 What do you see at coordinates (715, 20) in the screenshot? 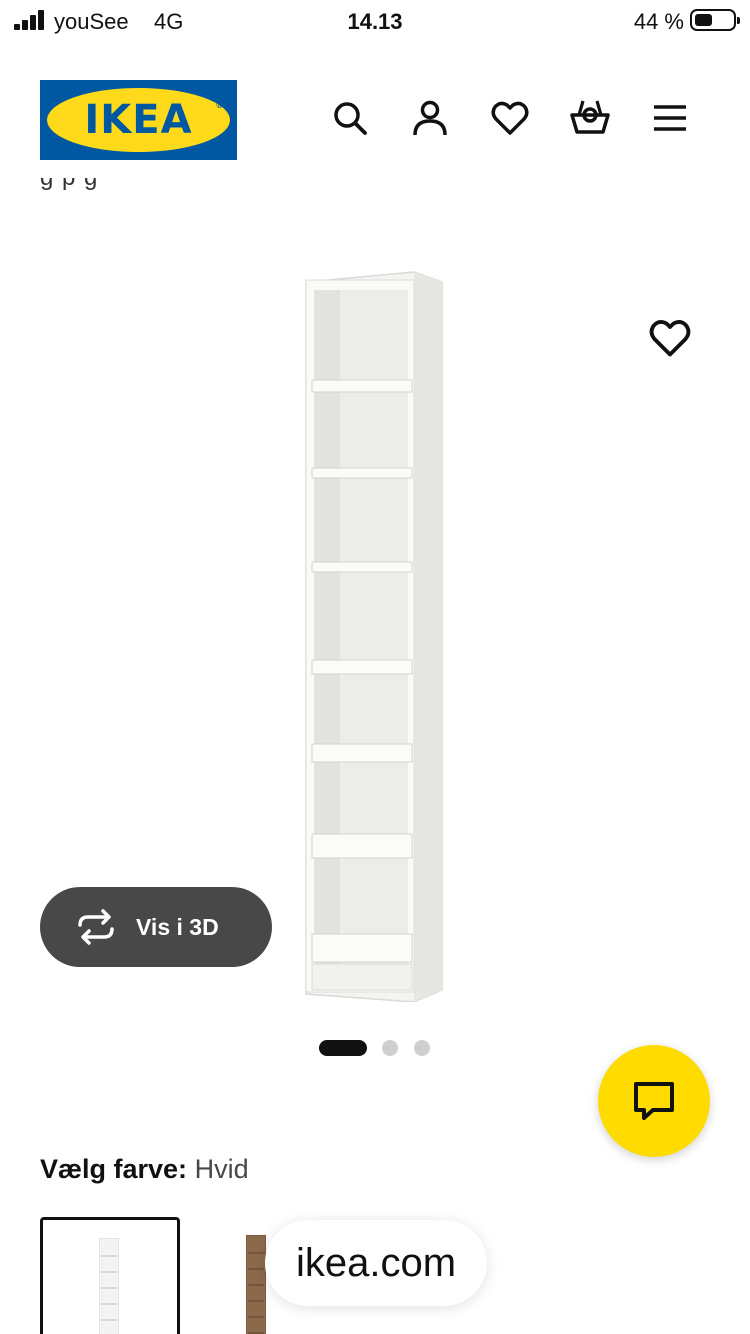
I see `battery-icon` at bounding box center [715, 20].